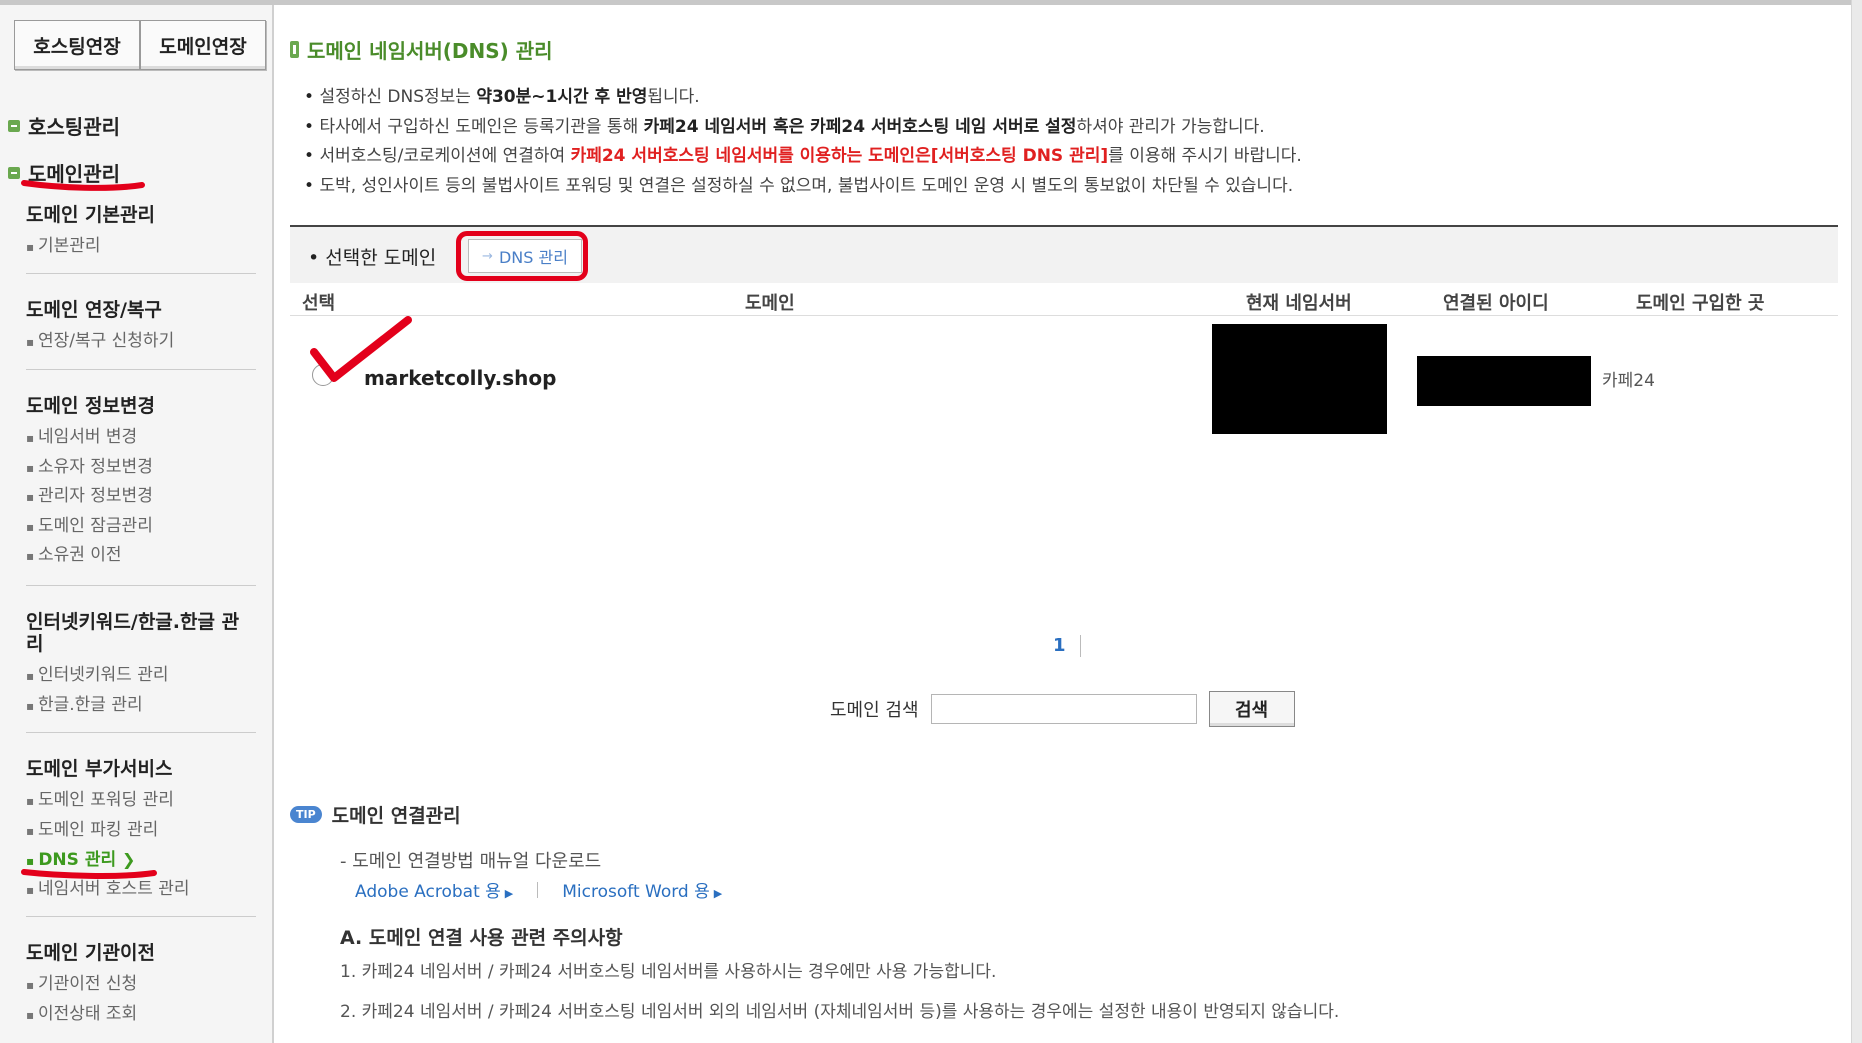 The width and height of the screenshot is (1862, 1043). What do you see at coordinates (1064, 255) in the screenshot?
I see `selected-domain-bar: 선택한 도메인 → DNS 관리` at bounding box center [1064, 255].